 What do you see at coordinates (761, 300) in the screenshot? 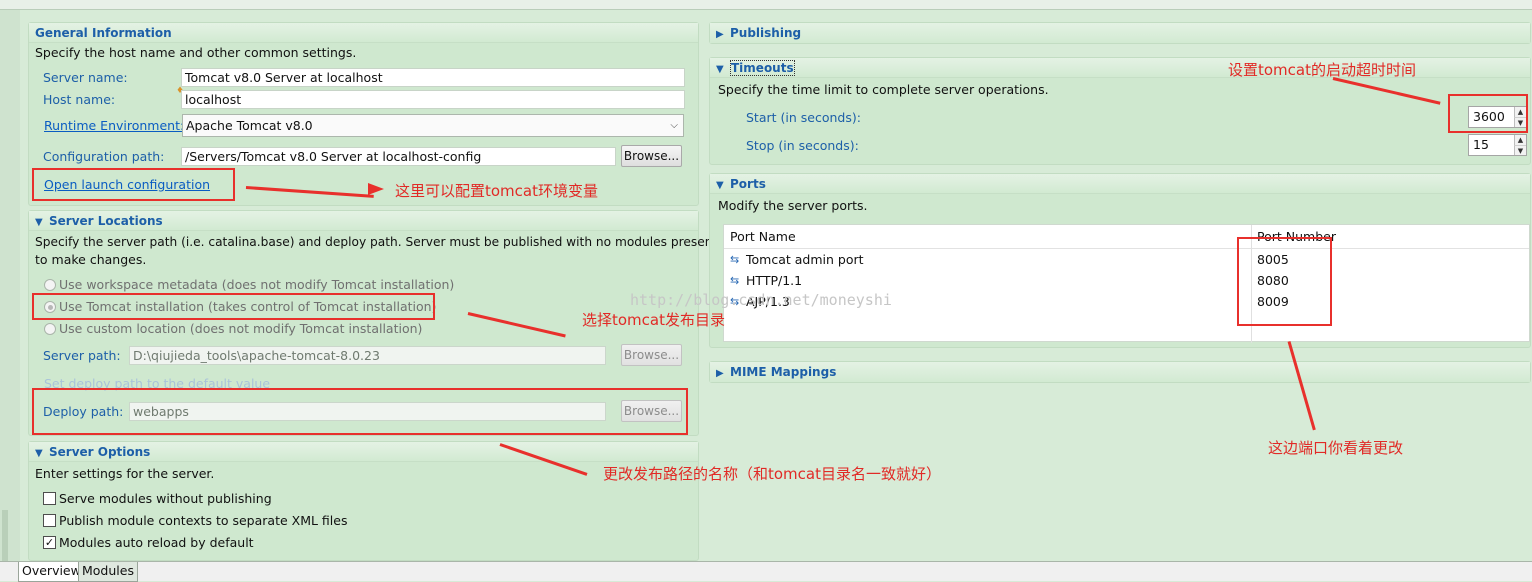
I see `watermark-text: http://blog.csdn.net/moneyshi` at bounding box center [761, 300].